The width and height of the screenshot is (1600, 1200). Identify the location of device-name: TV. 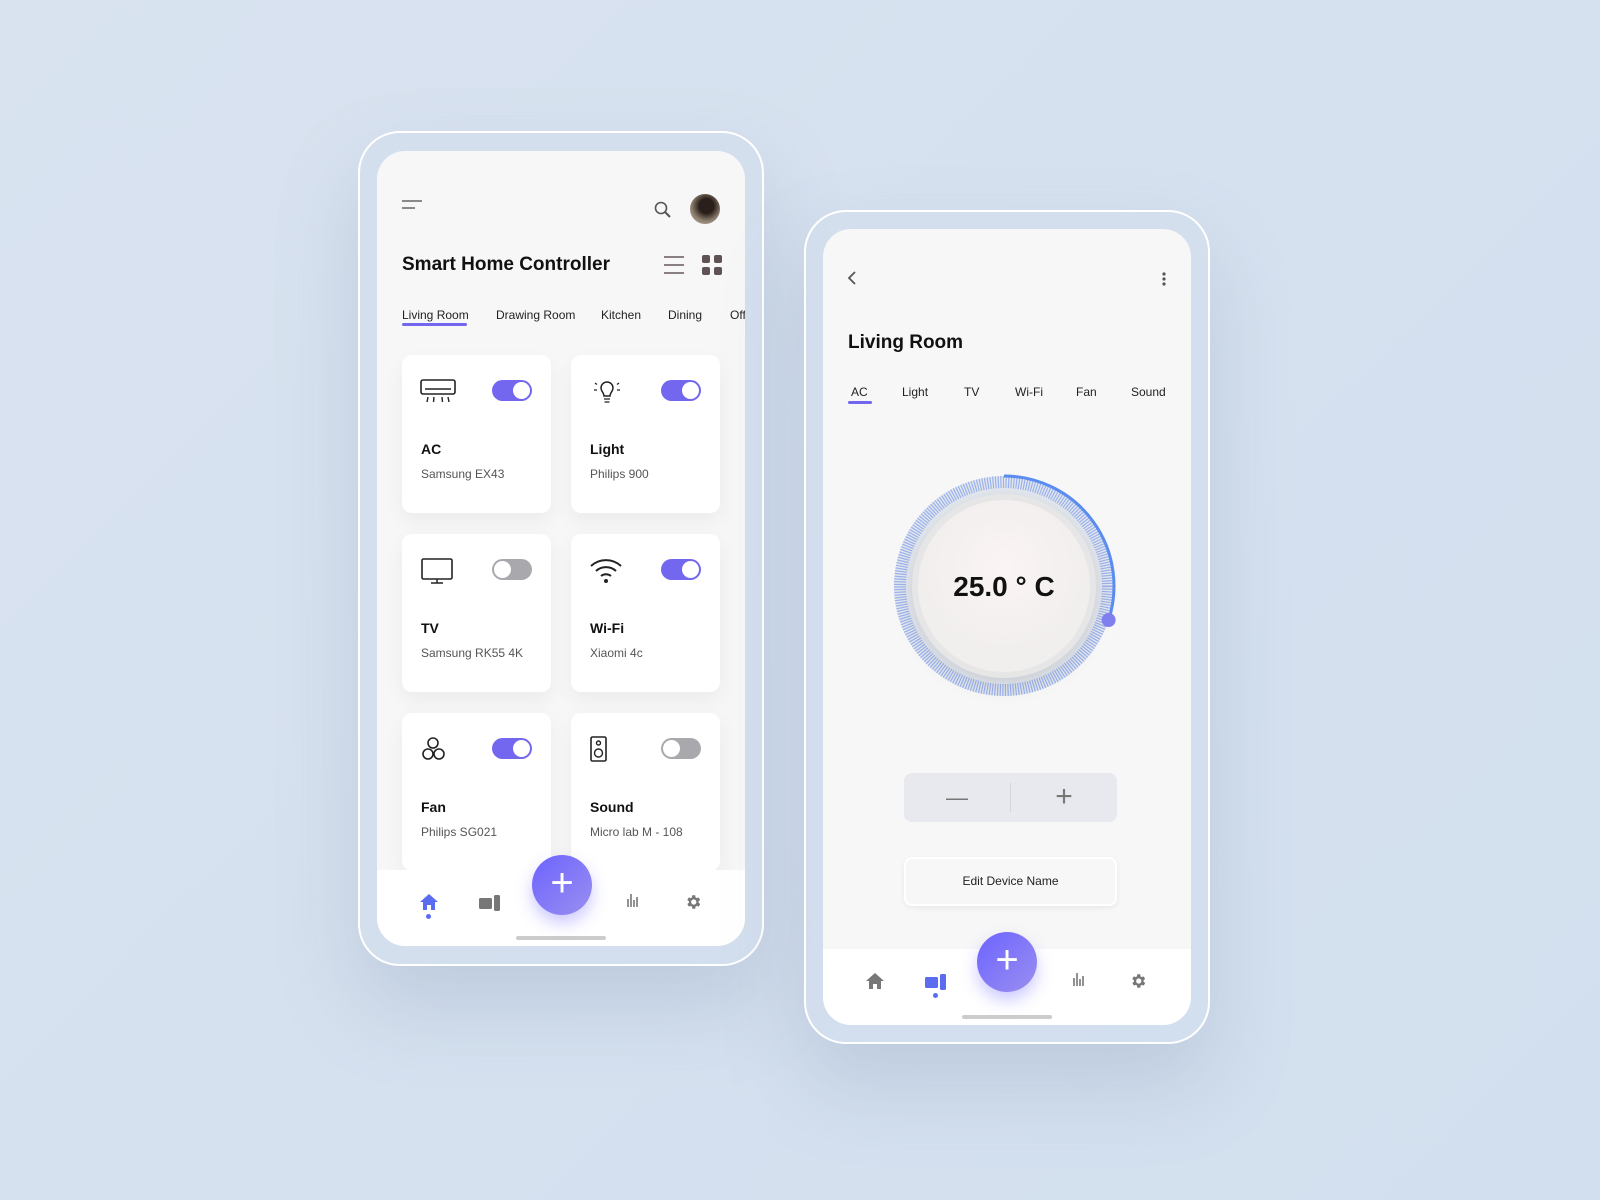
(430, 628).